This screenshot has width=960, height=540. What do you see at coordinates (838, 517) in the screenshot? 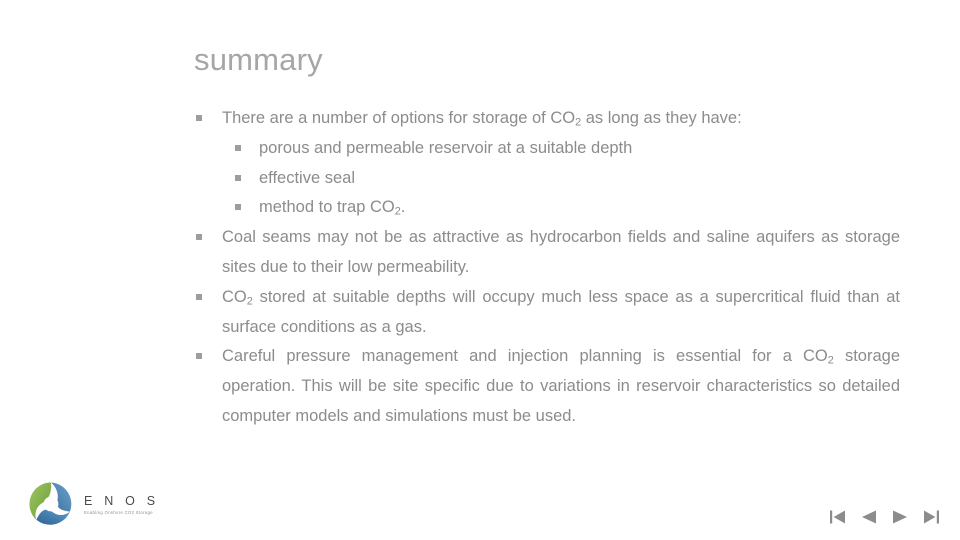
I see `first-slide-button` at bounding box center [838, 517].